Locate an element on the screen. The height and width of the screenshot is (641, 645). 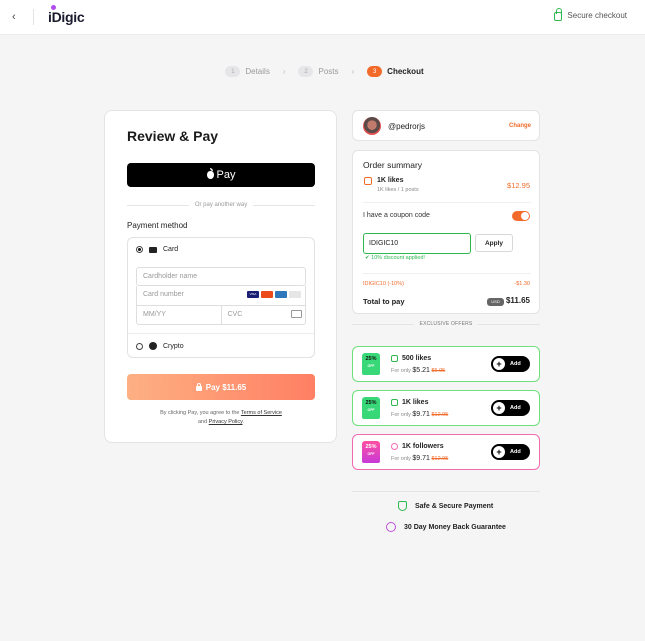
back-arrow-icon: ‹ is located at coordinates (14, 17).